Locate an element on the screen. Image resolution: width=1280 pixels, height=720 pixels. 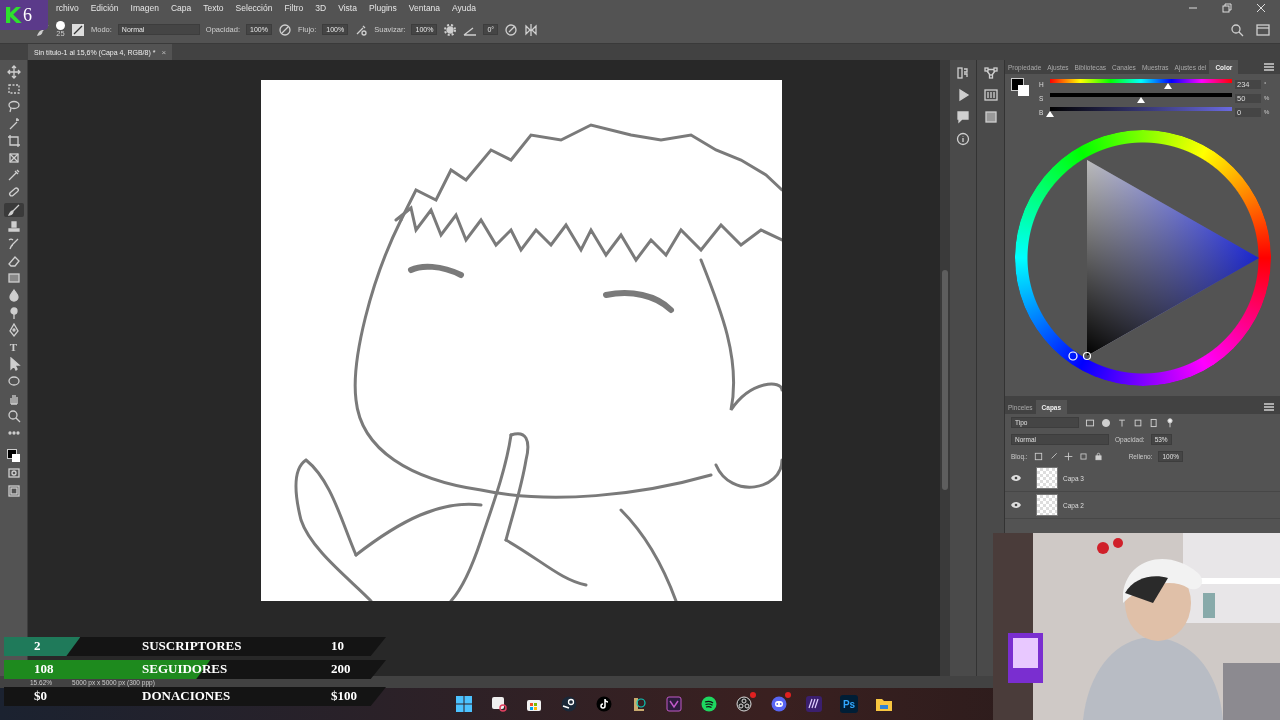
ellipse-icon is located at coordinates (13, 381).